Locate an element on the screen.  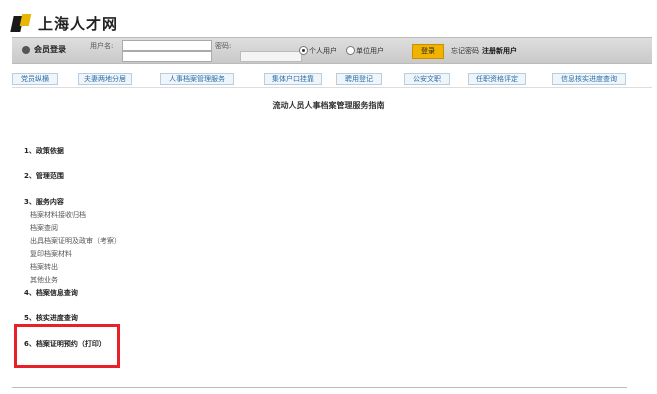
service-item: 档案材料接收归档 is located at coordinates (58, 215).